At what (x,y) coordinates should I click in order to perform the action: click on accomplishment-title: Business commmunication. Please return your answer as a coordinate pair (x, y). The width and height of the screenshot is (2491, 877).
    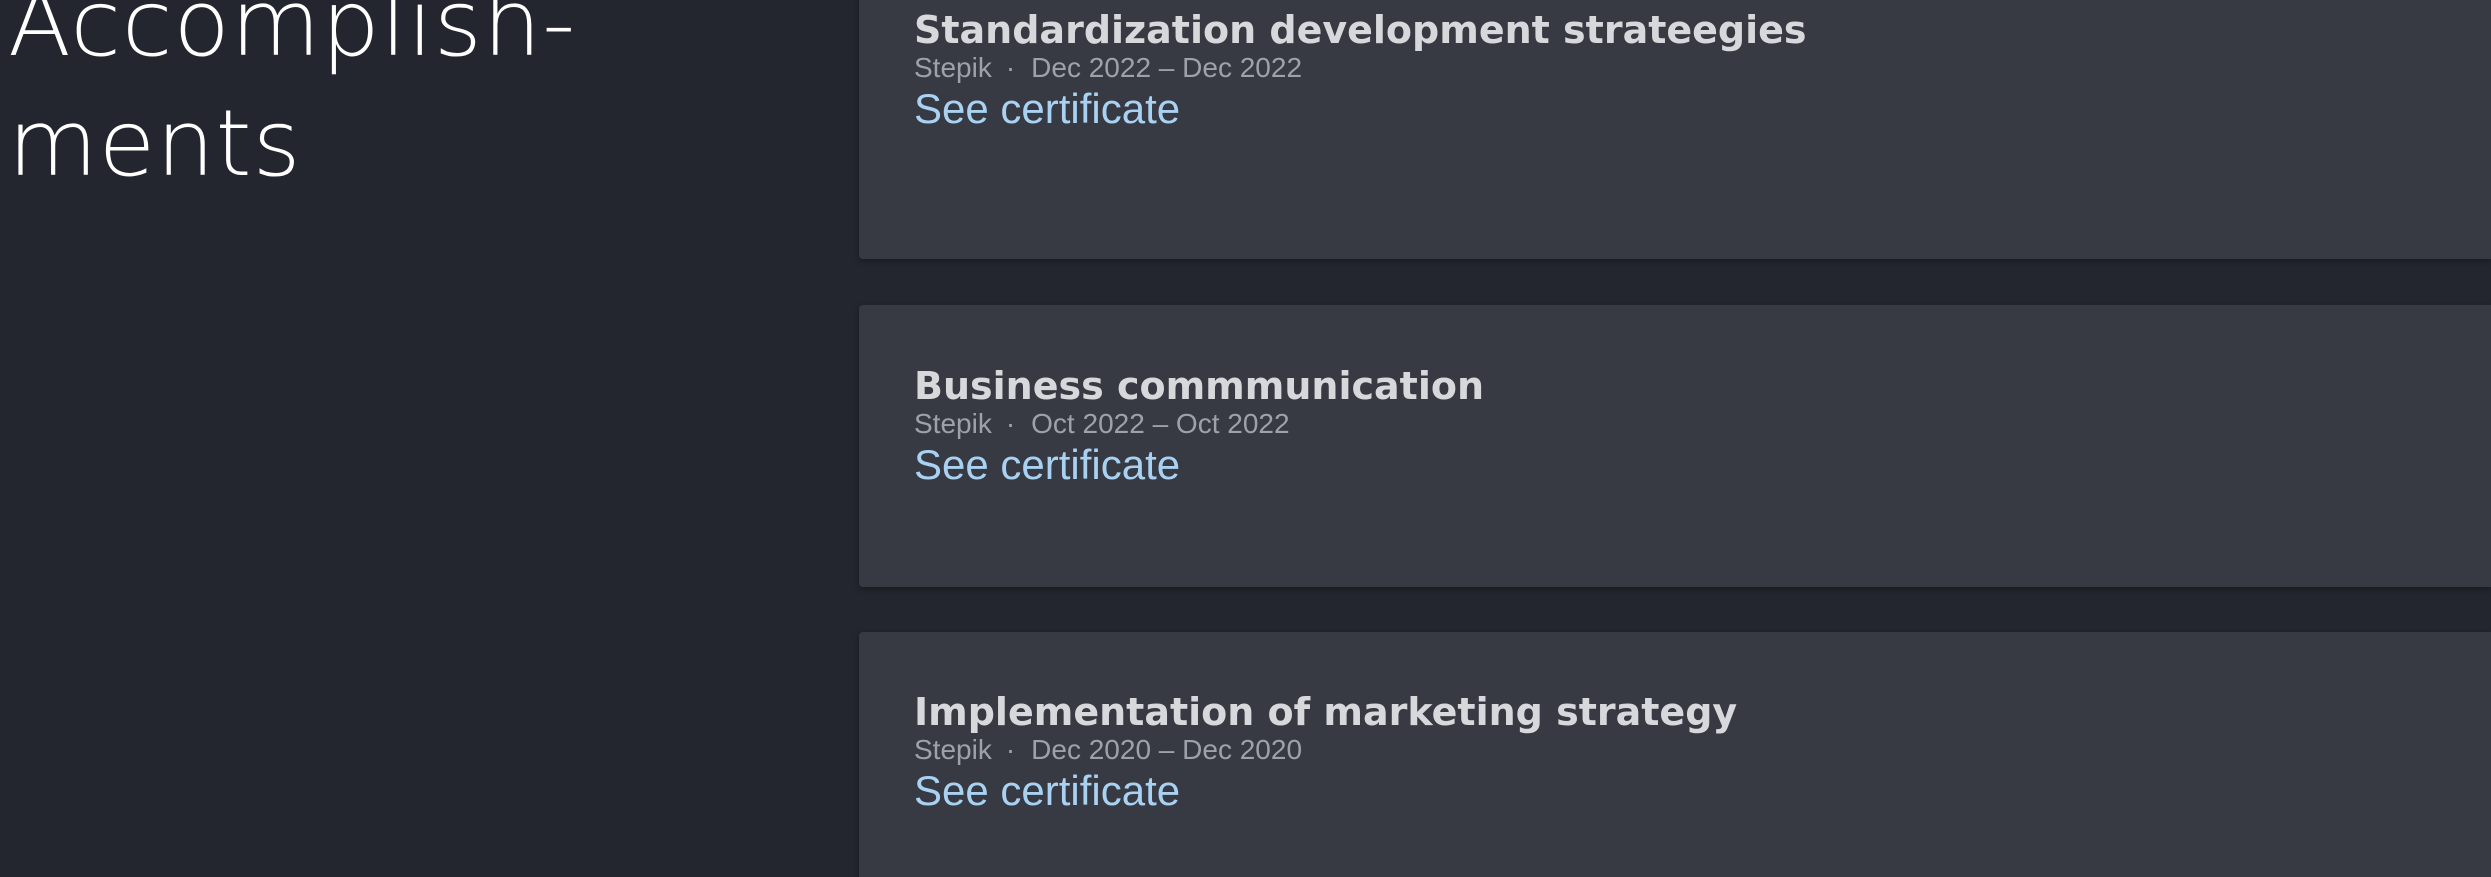
    Looking at the image, I should click on (1199, 386).